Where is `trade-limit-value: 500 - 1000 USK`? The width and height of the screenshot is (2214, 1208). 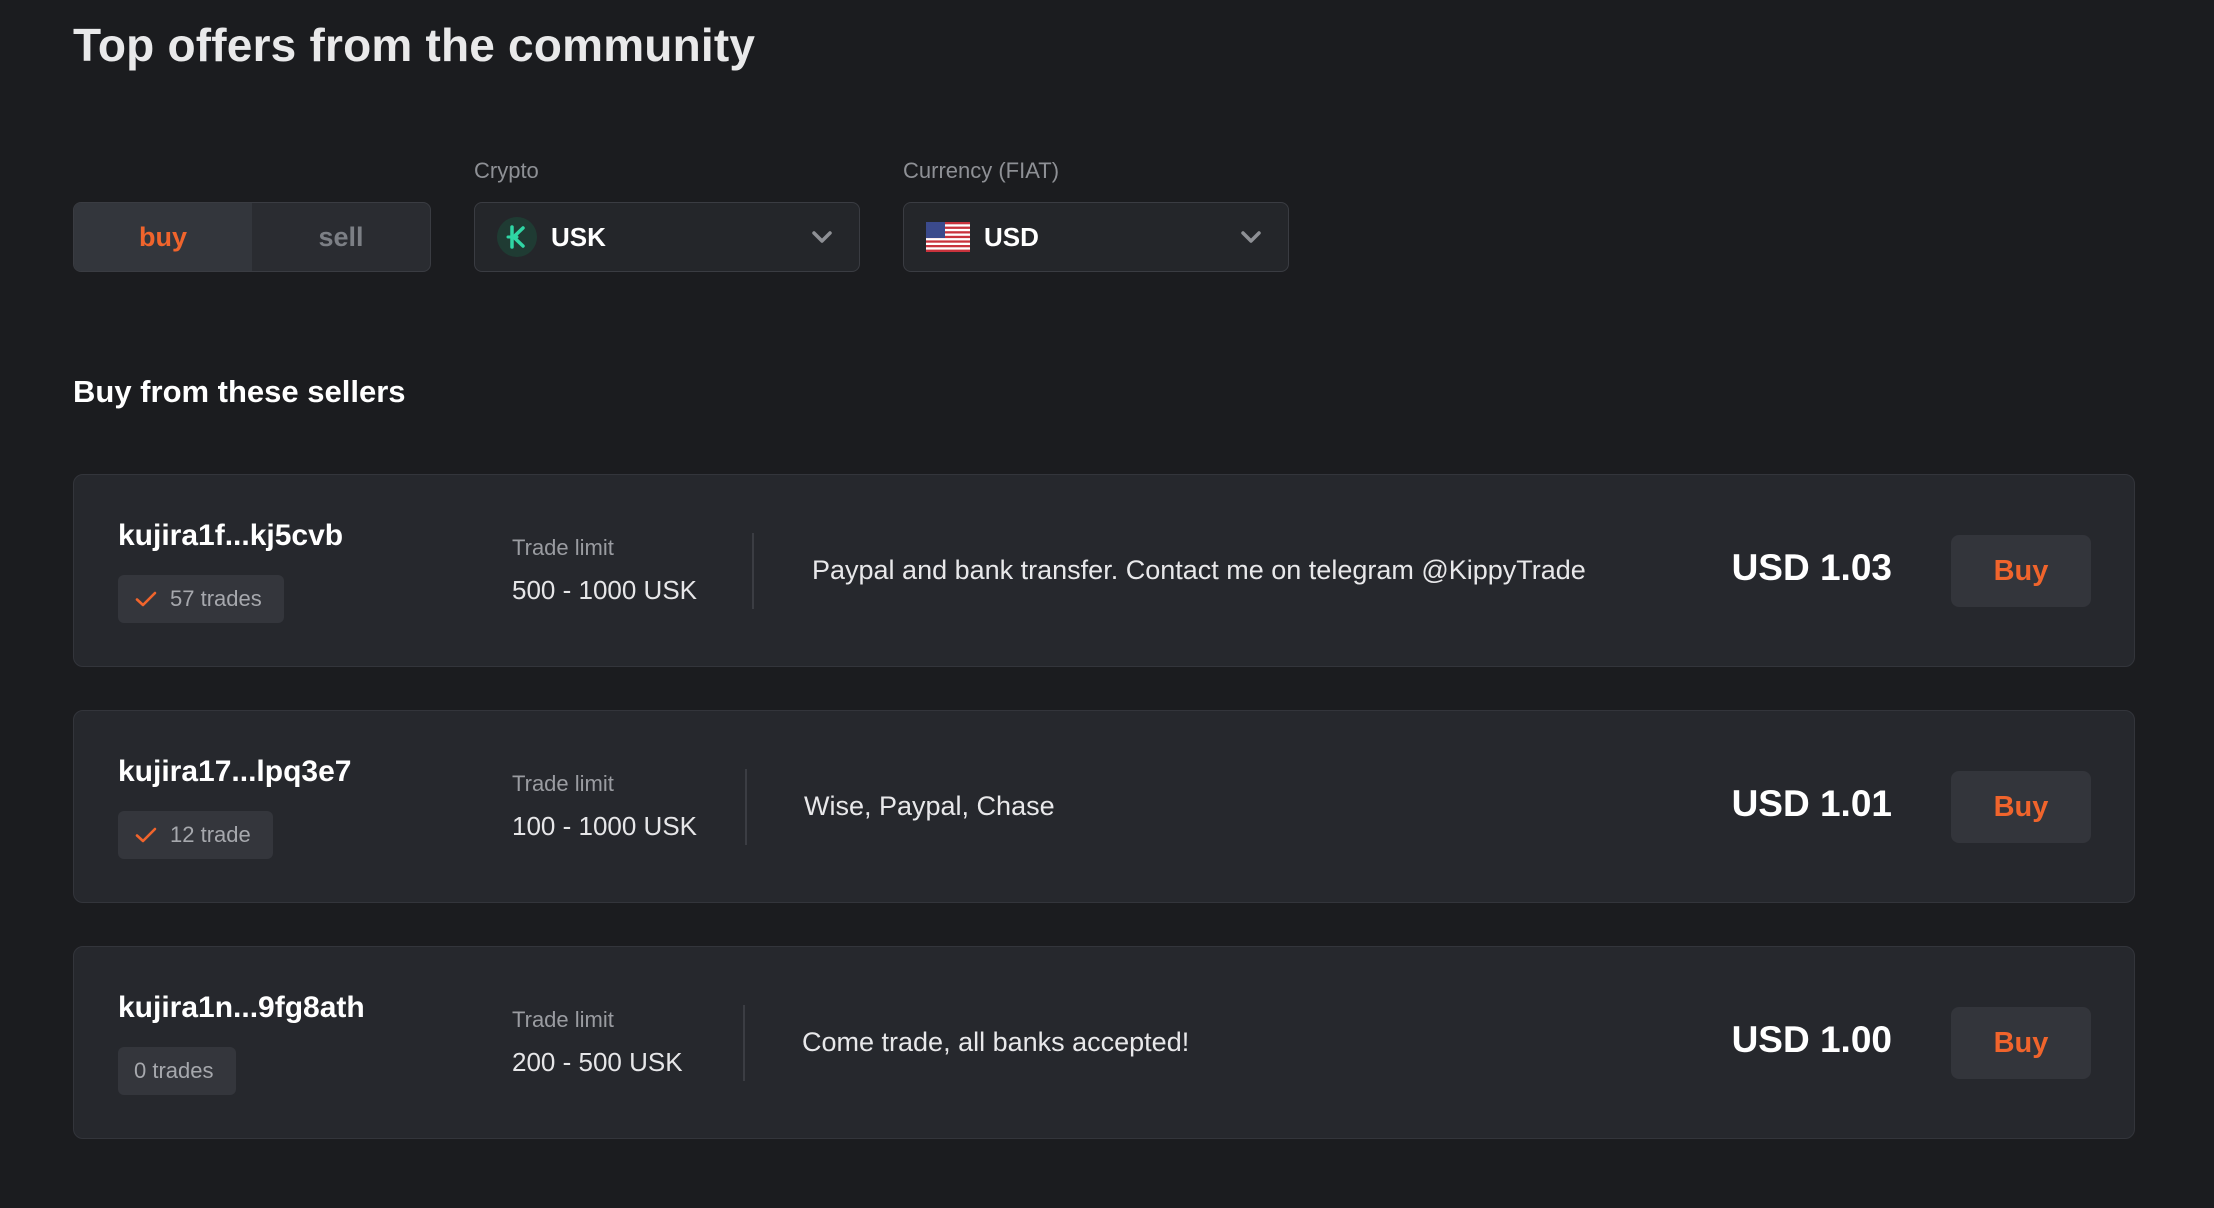 trade-limit-value: 500 - 1000 USK is located at coordinates (605, 590).